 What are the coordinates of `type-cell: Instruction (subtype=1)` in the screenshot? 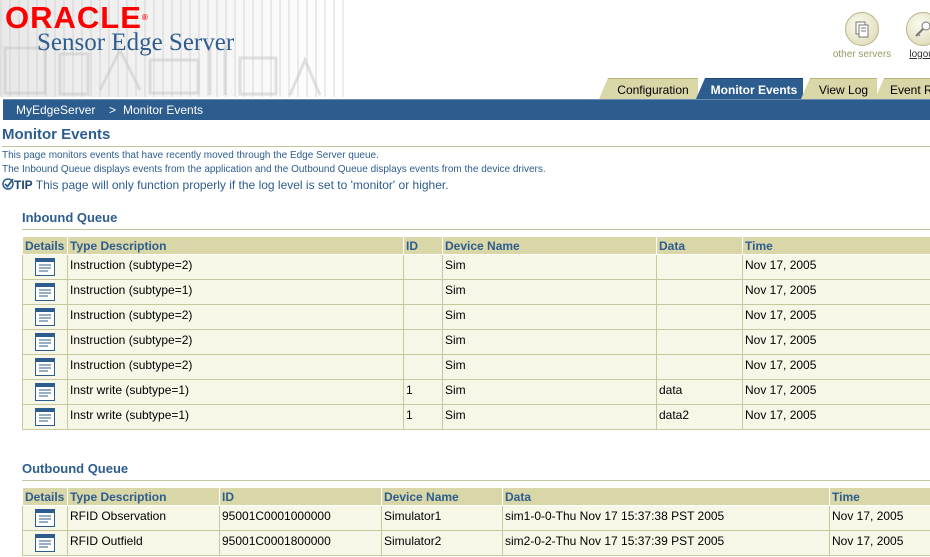 It's located at (235, 292).